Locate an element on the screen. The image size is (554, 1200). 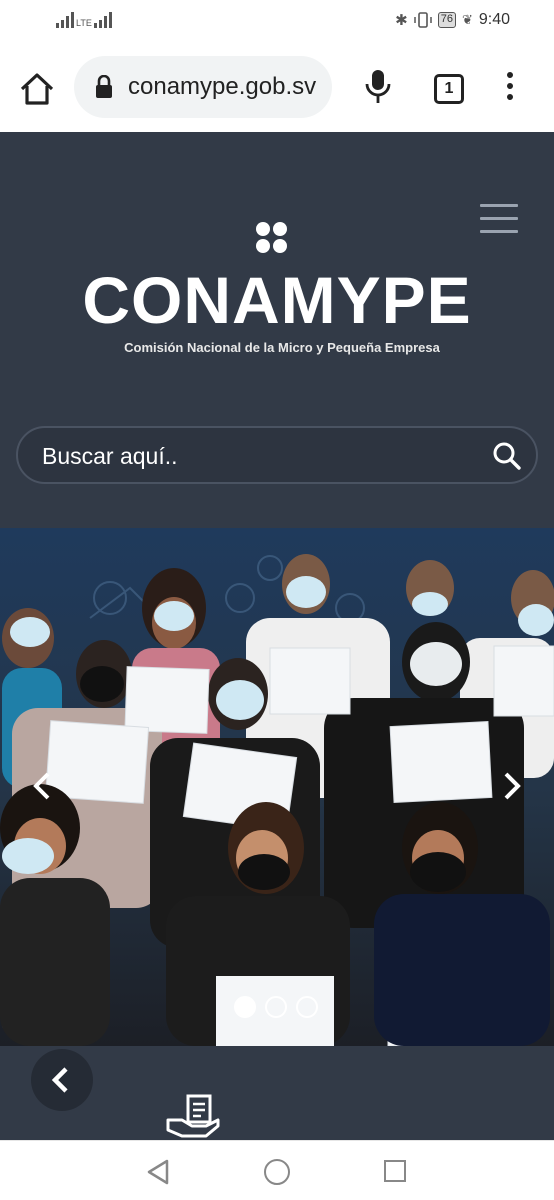
bluetooth-icon: ✱ is located at coordinates (401, 20).